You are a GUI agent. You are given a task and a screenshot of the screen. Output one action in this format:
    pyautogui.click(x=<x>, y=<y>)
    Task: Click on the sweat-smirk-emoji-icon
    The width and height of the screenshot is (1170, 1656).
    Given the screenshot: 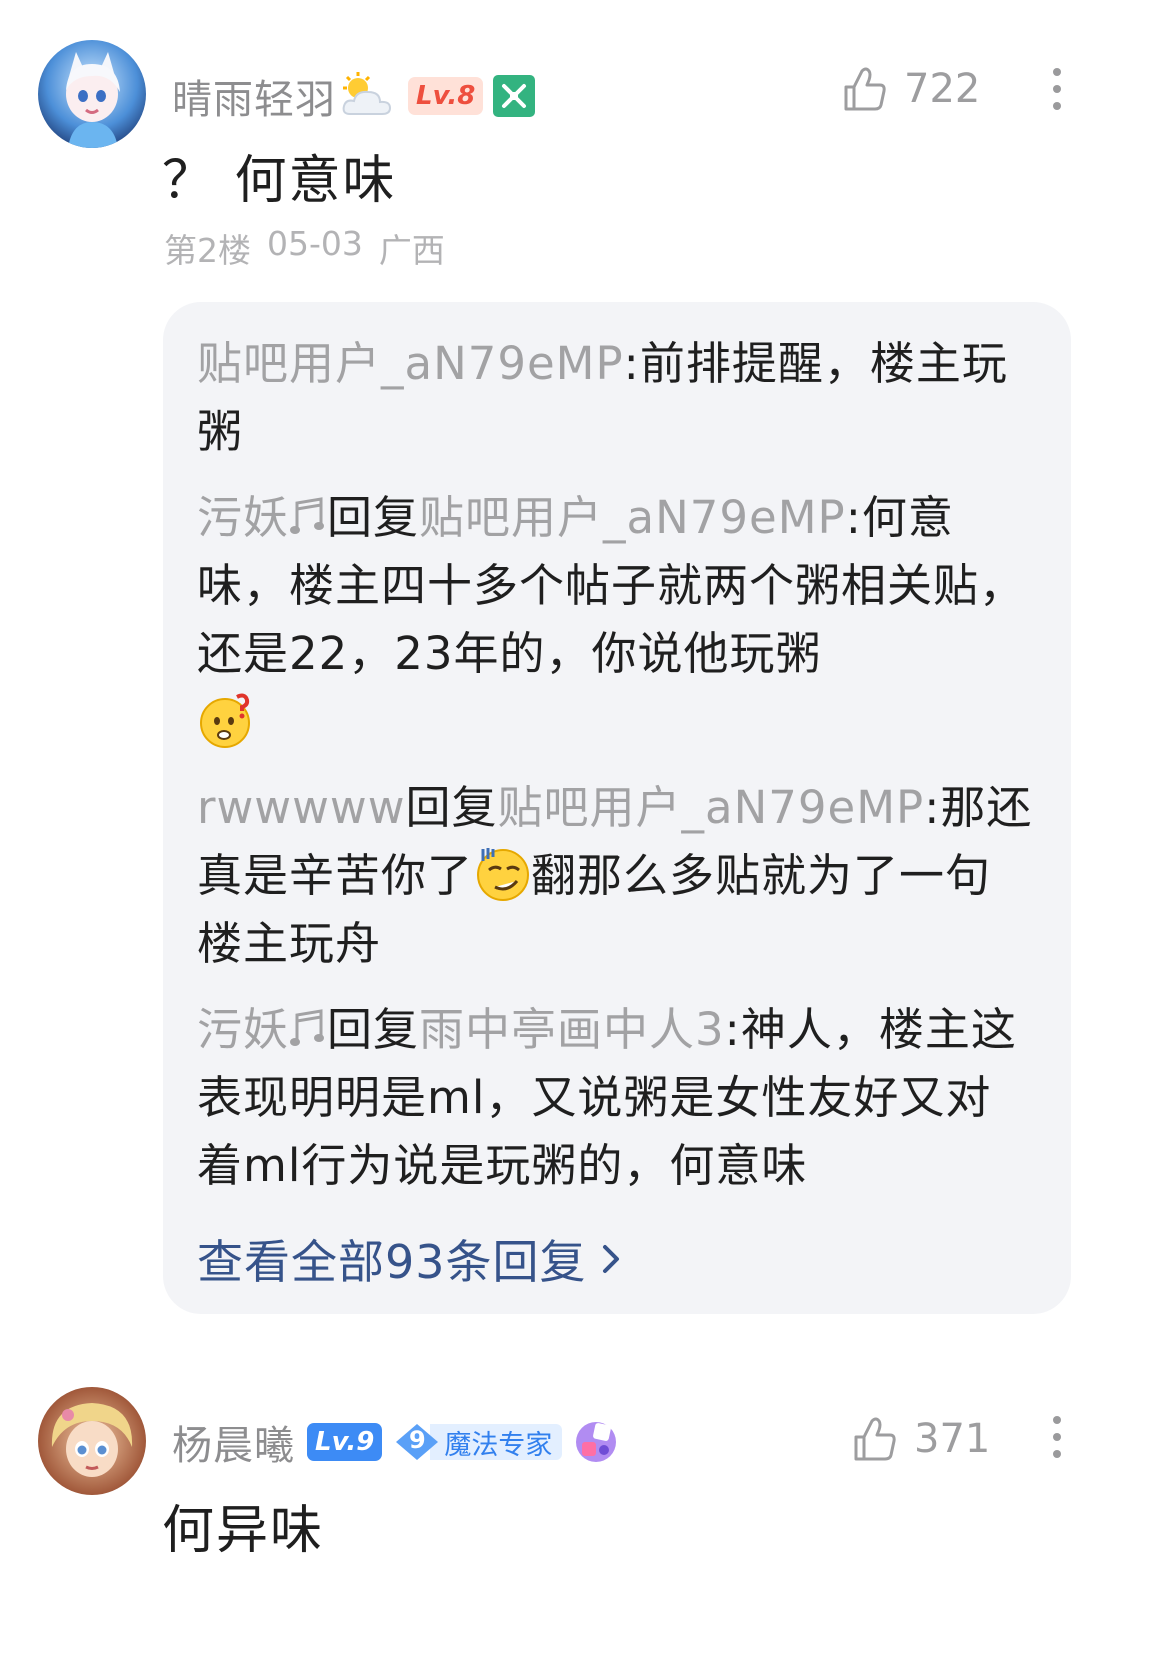 What is the action you would take?
    pyautogui.click(x=503, y=874)
    